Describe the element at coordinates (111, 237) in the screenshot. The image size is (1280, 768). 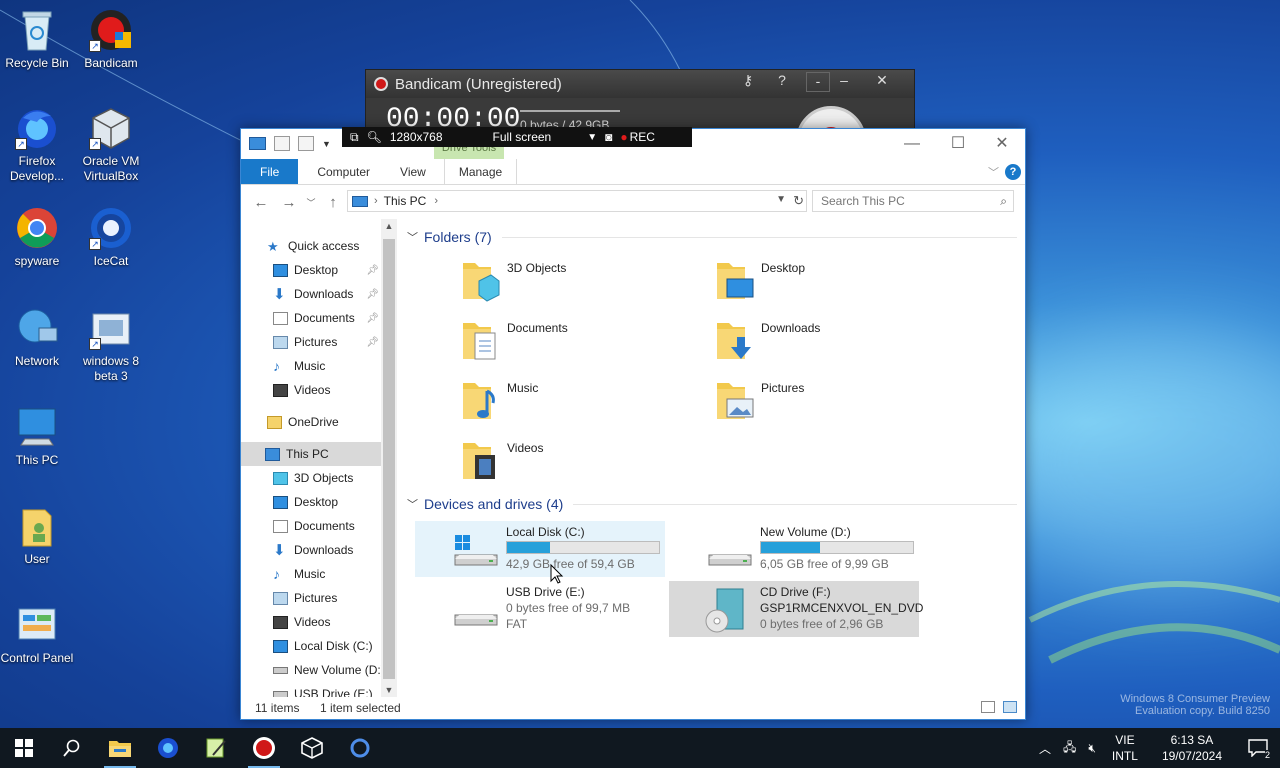
I see `desktop-icon-icecat: ↗ IceCat` at that location.